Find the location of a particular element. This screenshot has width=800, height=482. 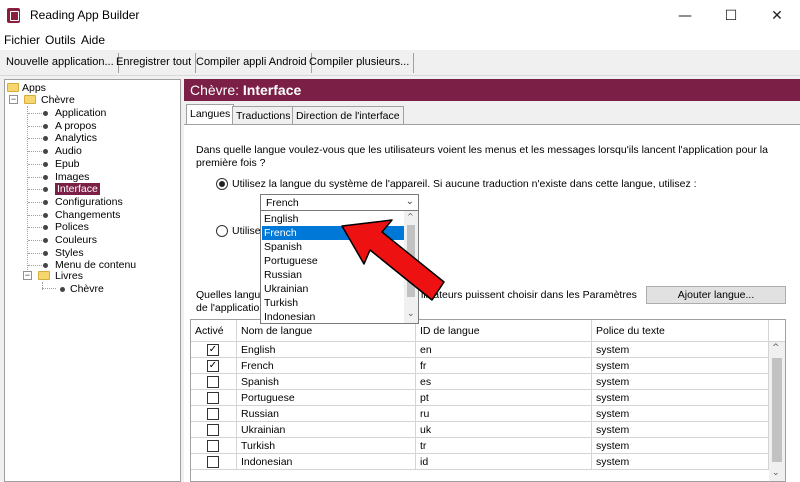

column-header-active: Activé is located at coordinates (214, 331).